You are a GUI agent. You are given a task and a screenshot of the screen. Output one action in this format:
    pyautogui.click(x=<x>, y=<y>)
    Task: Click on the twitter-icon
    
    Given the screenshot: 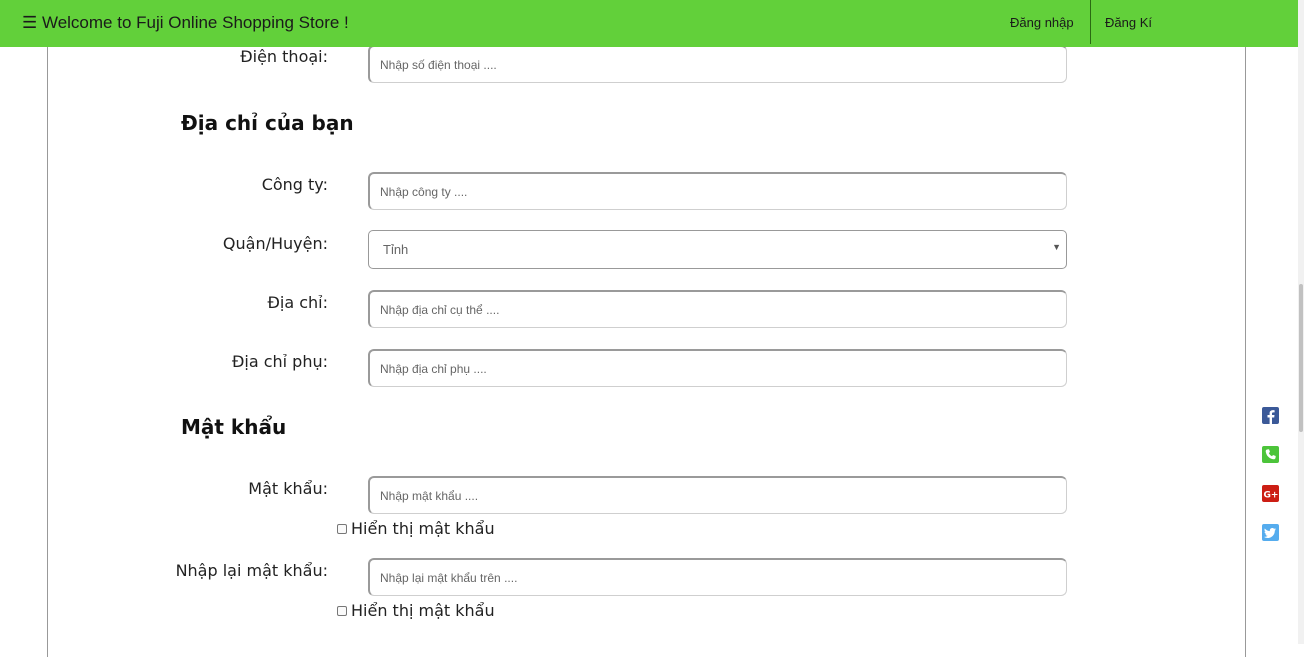 What is the action you would take?
    pyautogui.click(x=1270, y=532)
    